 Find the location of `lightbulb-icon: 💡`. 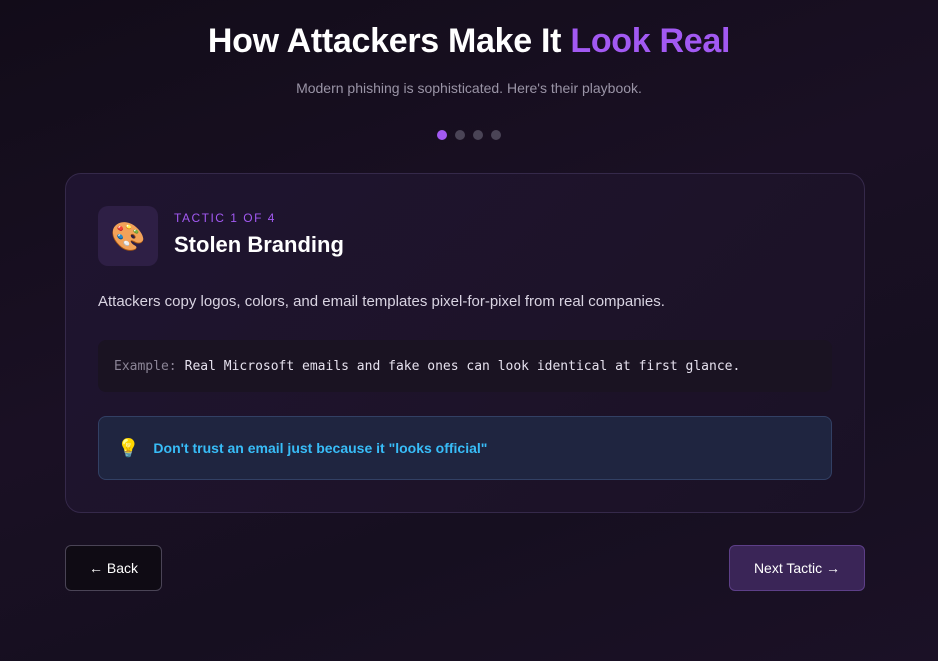

lightbulb-icon: 💡 is located at coordinates (128, 447).